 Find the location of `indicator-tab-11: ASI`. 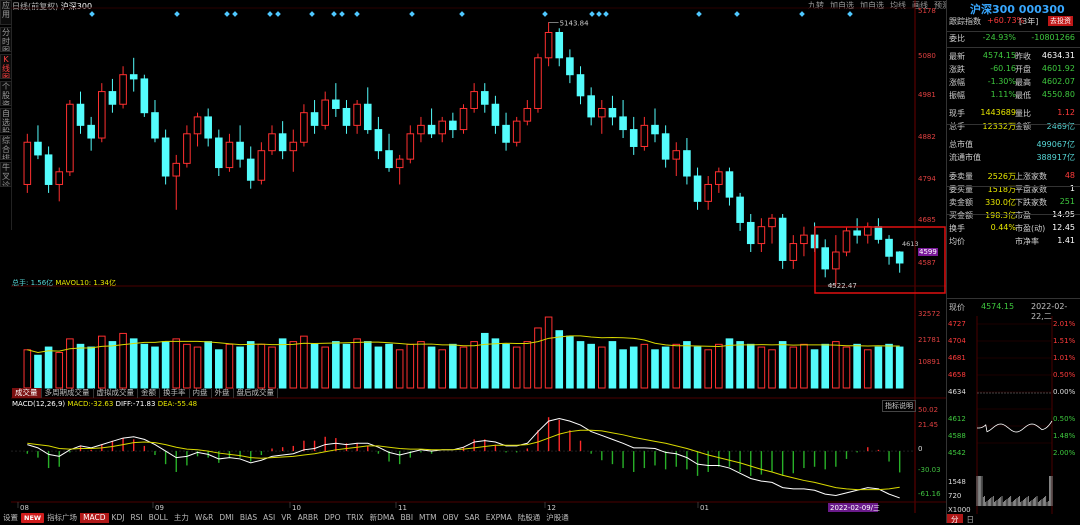

indicator-tab-11: ASI is located at coordinates (269, 518).